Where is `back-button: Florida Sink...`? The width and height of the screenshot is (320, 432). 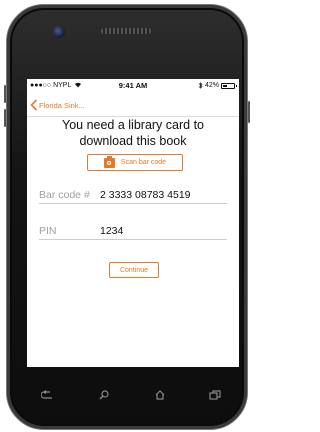
back-button: Florida Sink... is located at coordinates (57, 105).